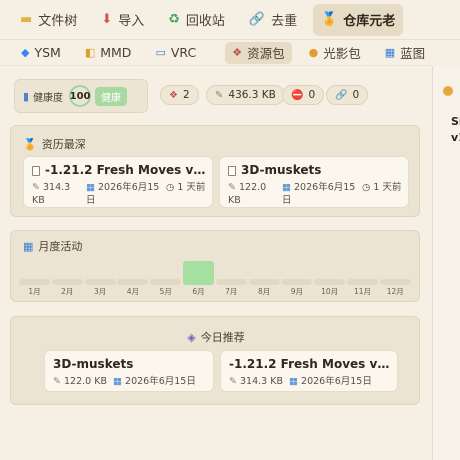 The width and height of the screenshot is (460, 460). I want to click on month-label: 8月, so click(264, 291).